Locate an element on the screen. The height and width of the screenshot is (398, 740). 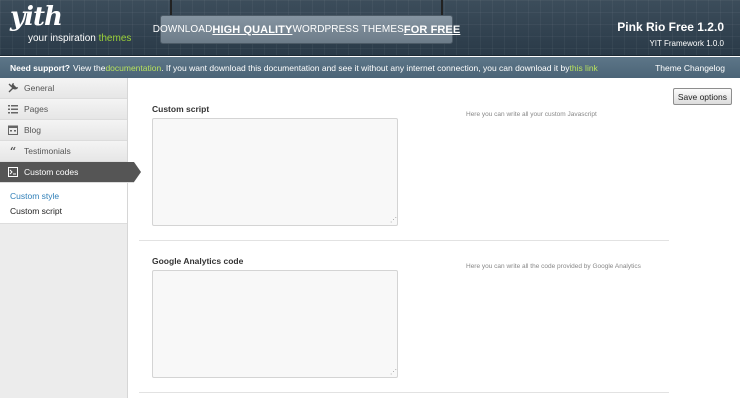
sidebar-item-testimonials: “ Testimonials is located at coordinates (63, 151).